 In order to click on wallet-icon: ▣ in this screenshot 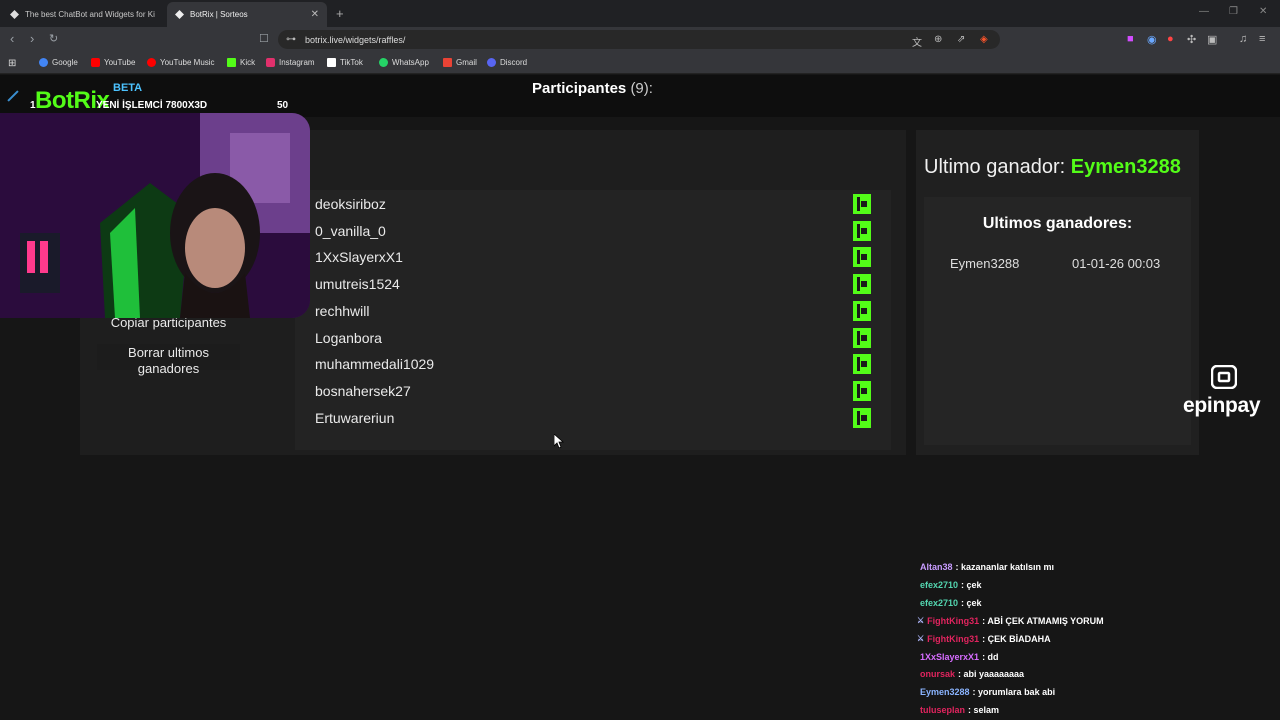, I will do `click(1212, 39)`.